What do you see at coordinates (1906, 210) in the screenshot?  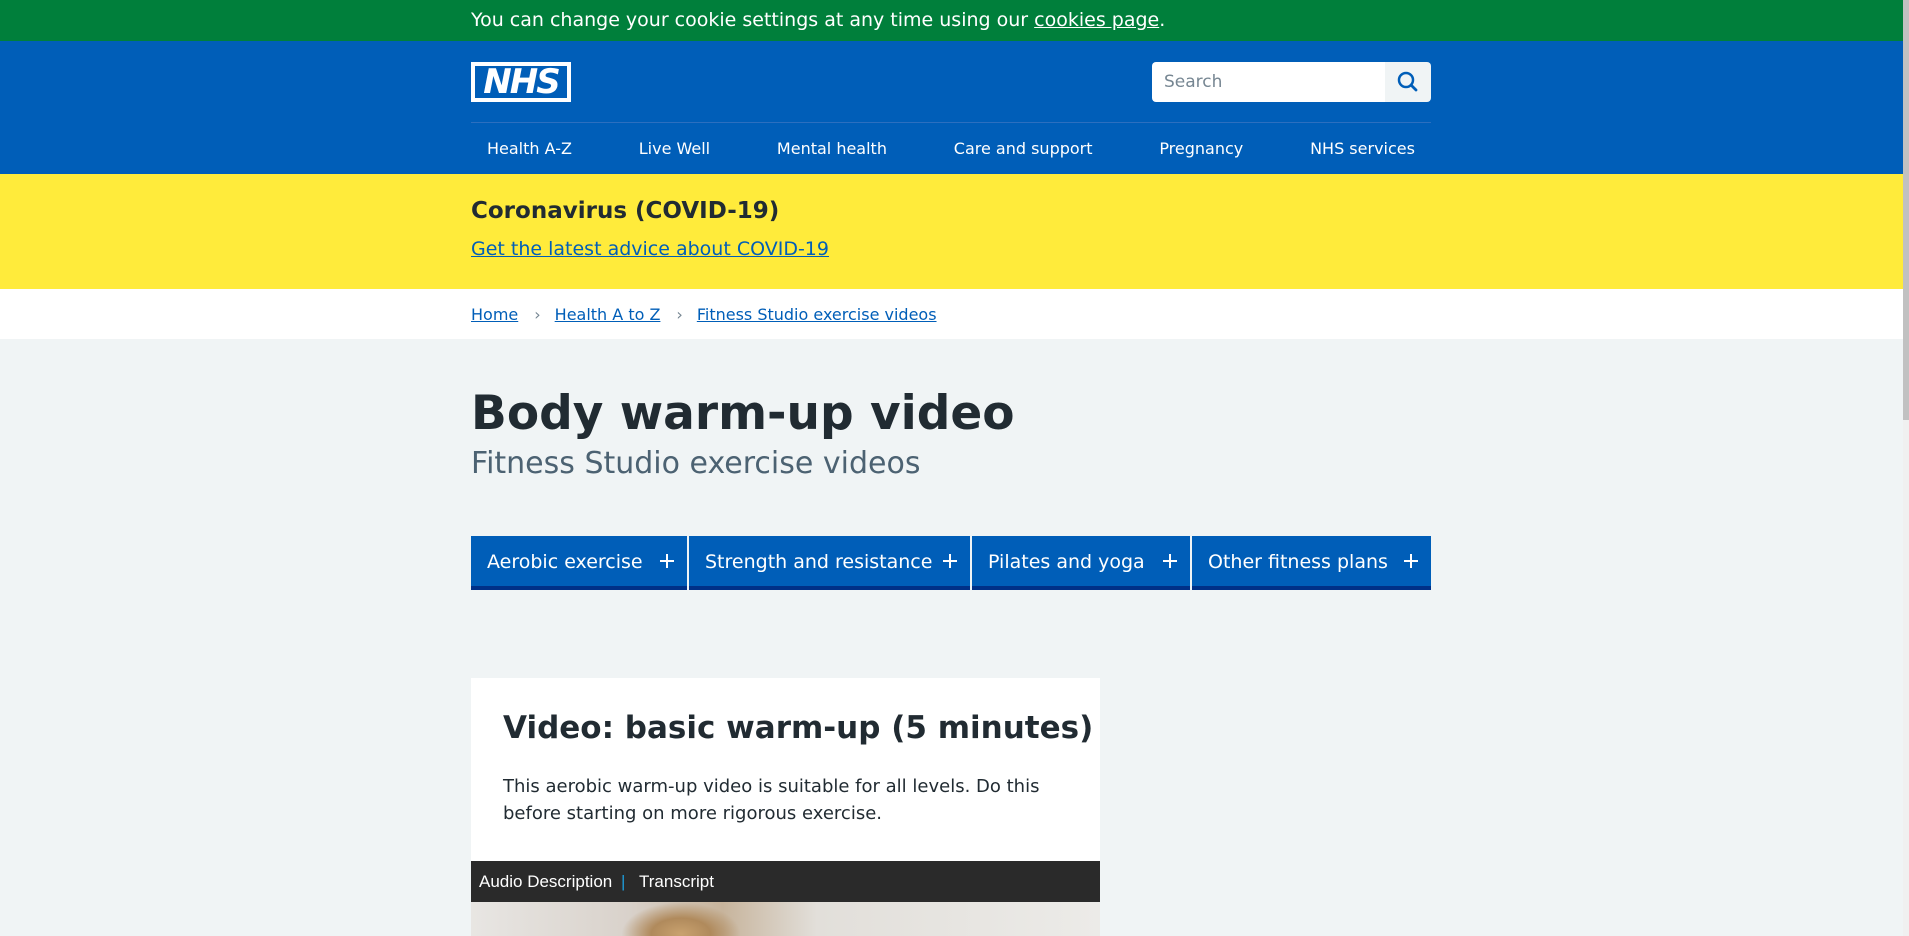 I see `scrollbar-thumb` at bounding box center [1906, 210].